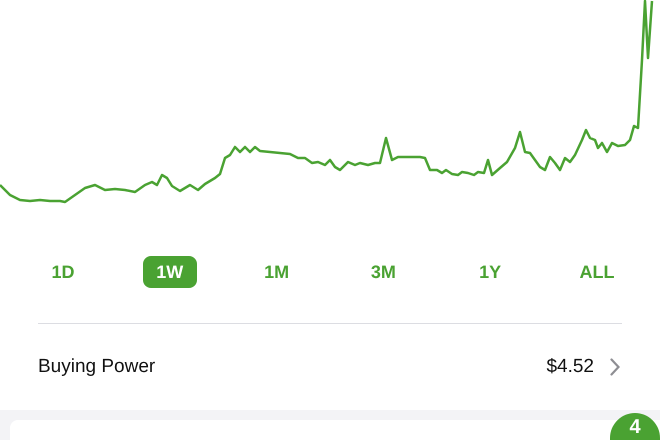  I want to click on buying-power-value: $4.52, so click(570, 366).